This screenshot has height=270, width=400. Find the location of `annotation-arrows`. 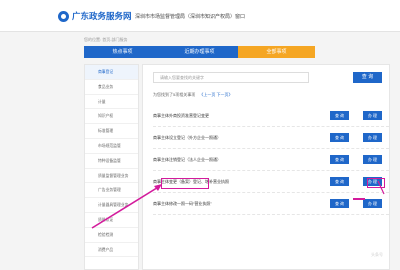

annotation-arrows is located at coordinates (238, 204).